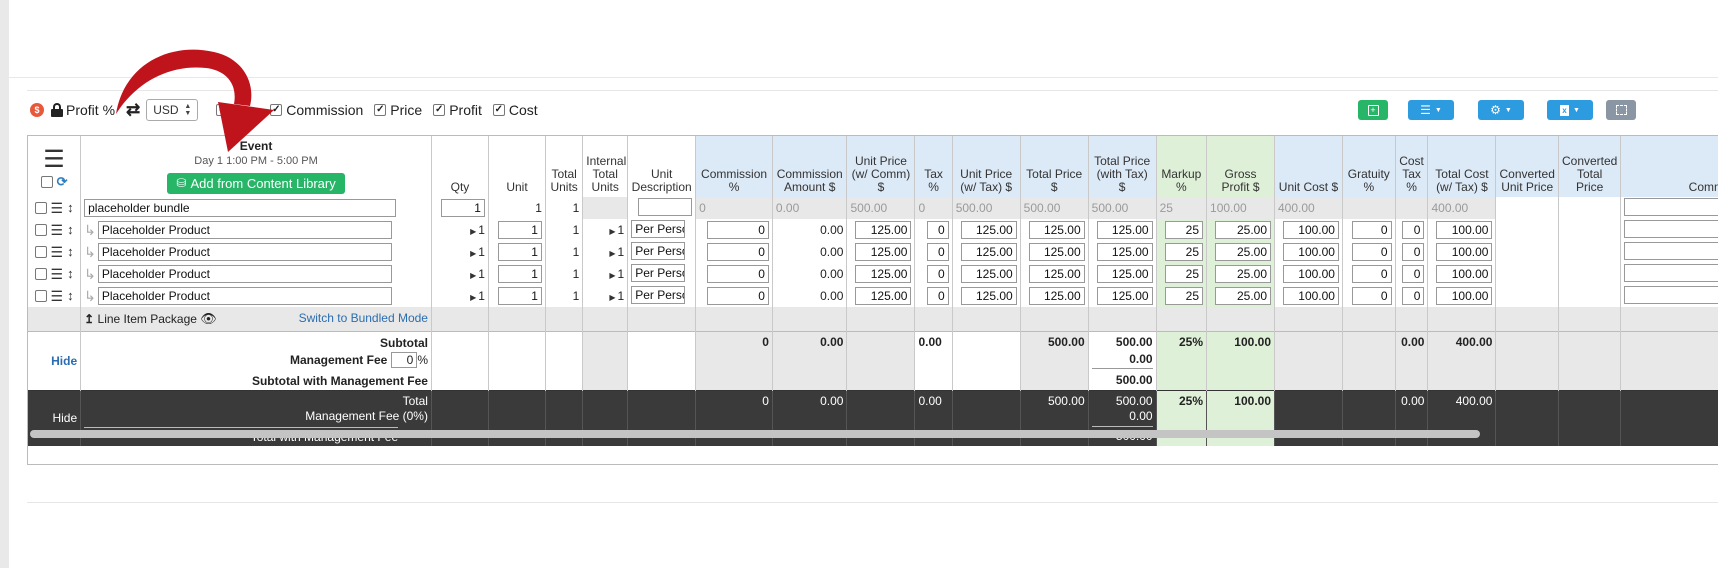 This screenshot has height=568, width=1718. Describe the element at coordinates (37, 110) in the screenshot. I see `dollar-icon: $` at that location.